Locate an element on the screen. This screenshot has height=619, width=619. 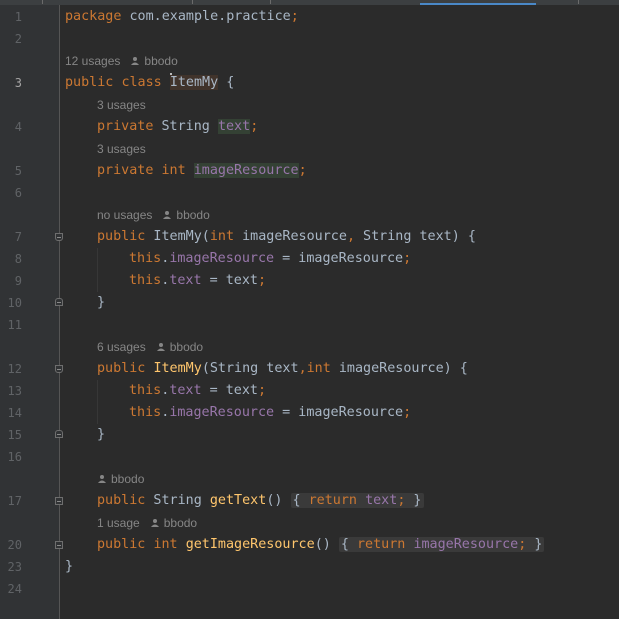
usages-hint: 6 usages bbodo is located at coordinates (150, 347).